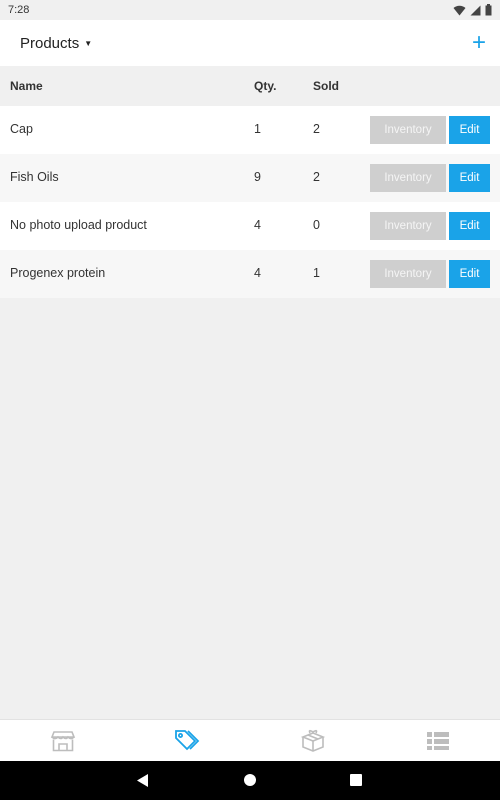 Image resolution: width=500 pixels, height=800 pixels. I want to click on back-button, so click(143, 780).